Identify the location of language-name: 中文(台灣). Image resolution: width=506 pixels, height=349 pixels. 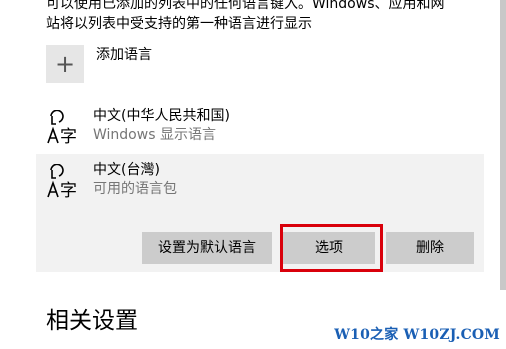
(126, 170).